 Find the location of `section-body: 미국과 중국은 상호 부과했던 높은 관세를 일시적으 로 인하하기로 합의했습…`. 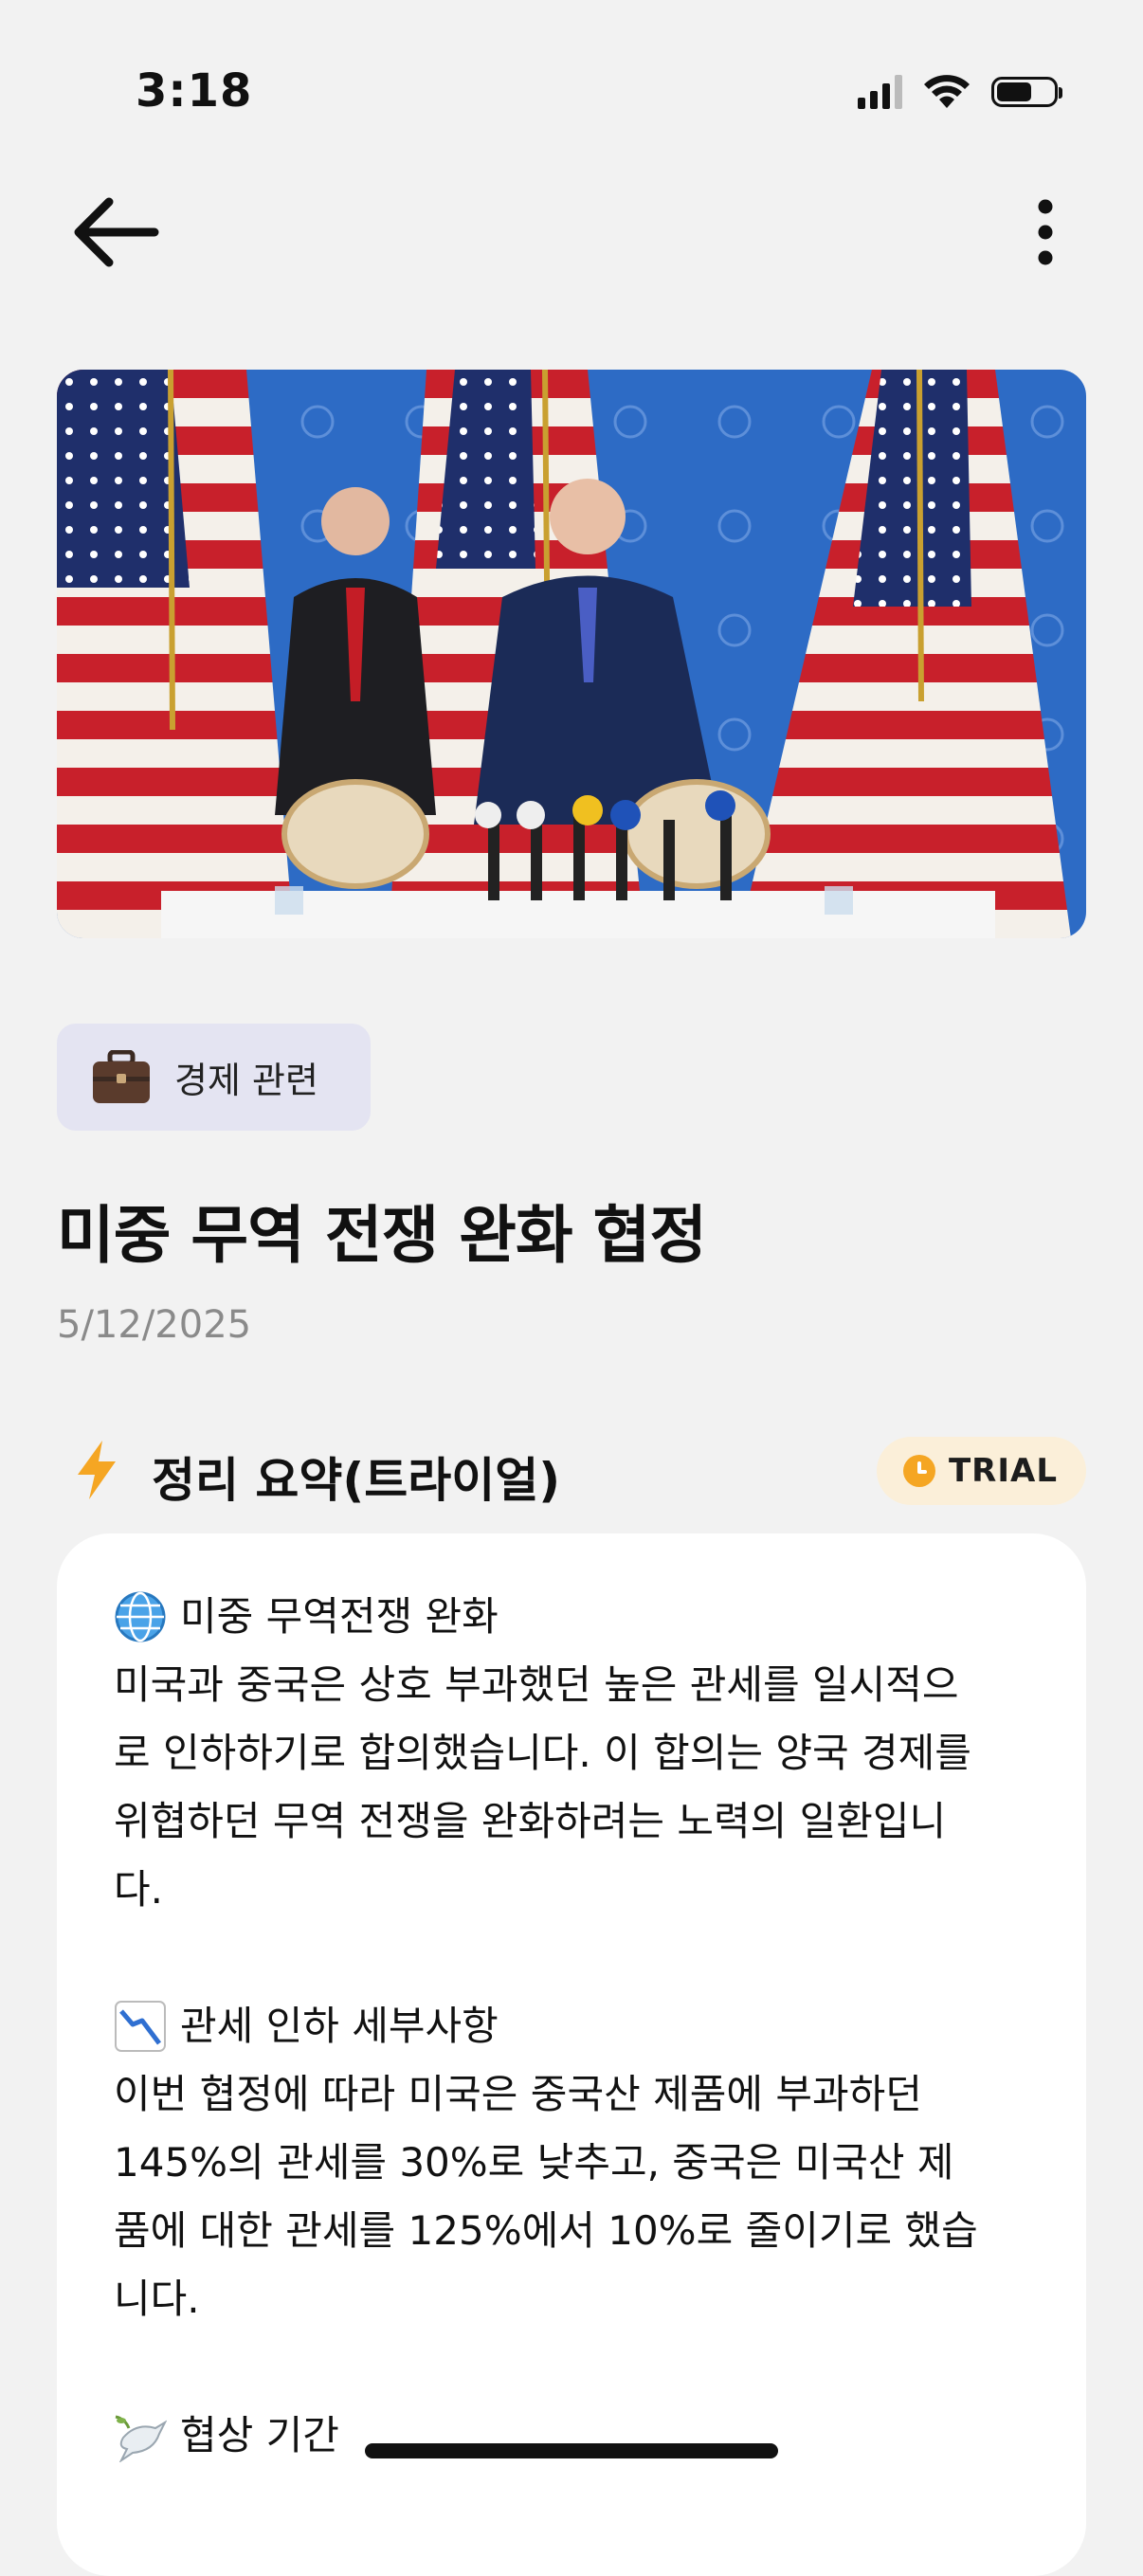

section-body: 미국과 중국은 상호 부과했던 높은 관세를 일시적으 로 인하하기로 합의했습… is located at coordinates (542, 1787).